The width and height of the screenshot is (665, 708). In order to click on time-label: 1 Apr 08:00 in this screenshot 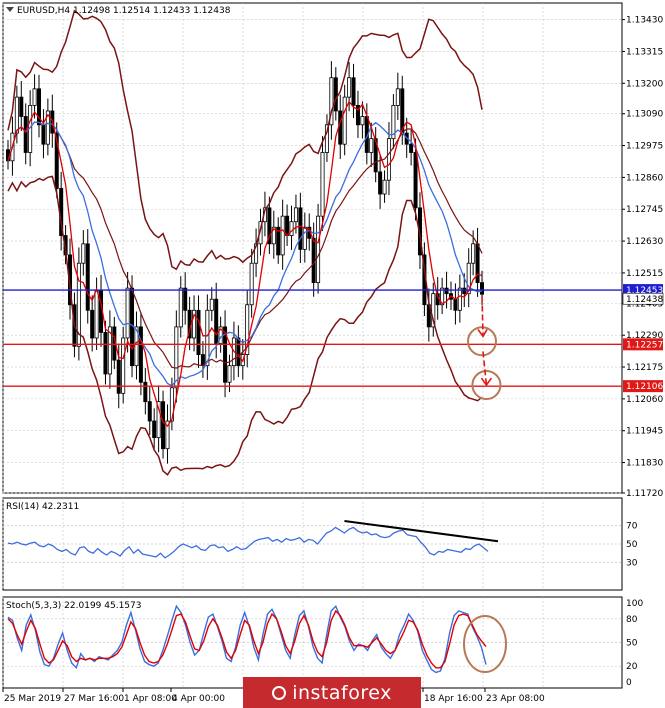, I will do `click(150, 699)`.